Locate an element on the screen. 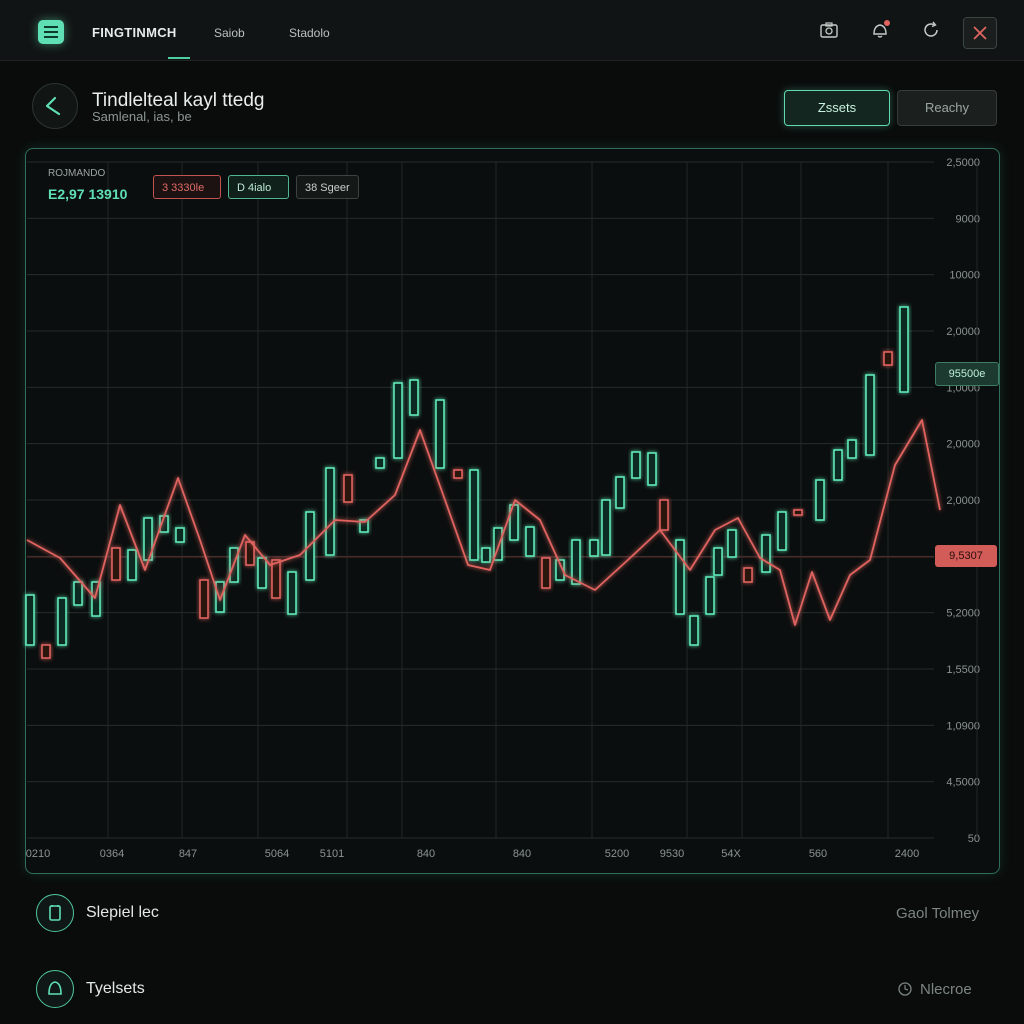  y-tick-label: 4,5000 is located at coordinates (963, 783).